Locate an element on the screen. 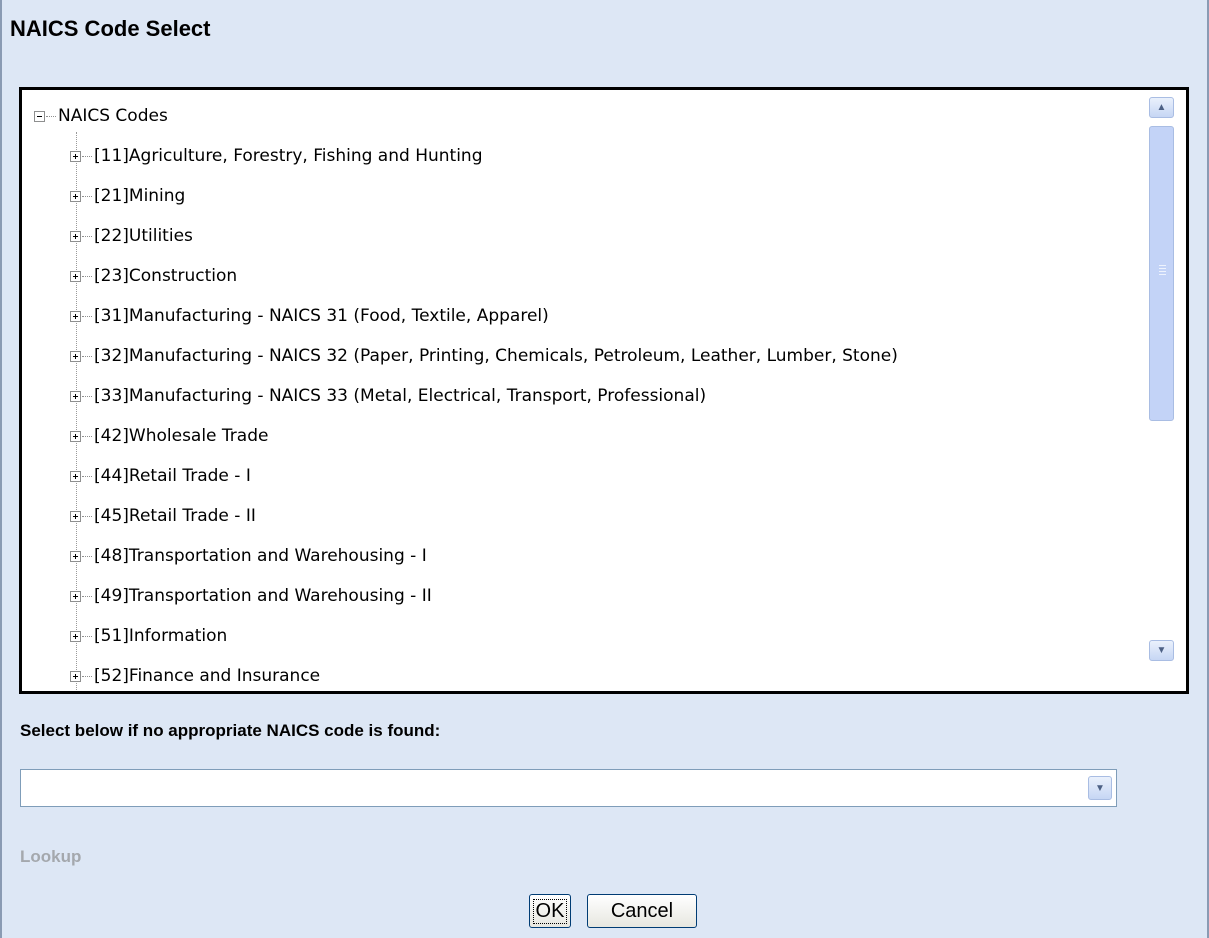  tree-item-label: [52]Finance and Insurance is located at coordinates (207, 676).